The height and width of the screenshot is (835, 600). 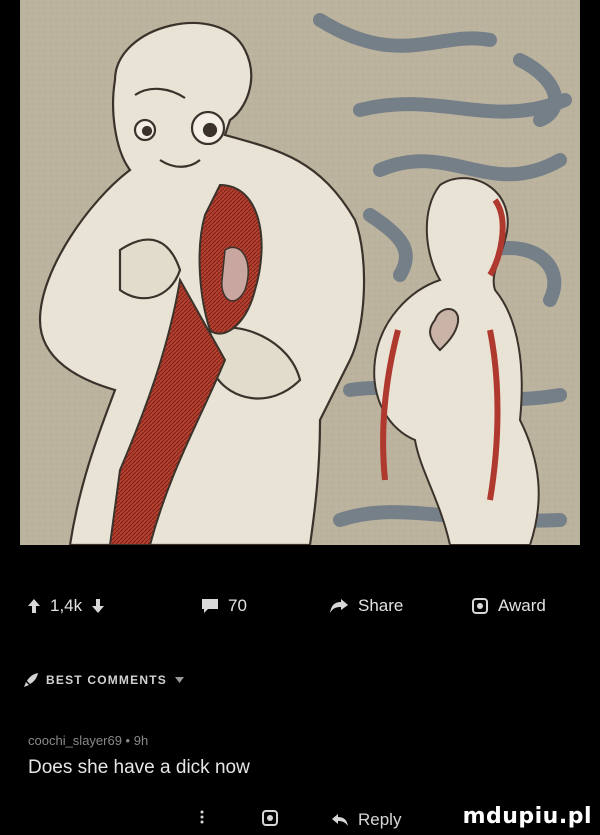 I want to click on reply-button: Reply, so click(x=366, y=820).